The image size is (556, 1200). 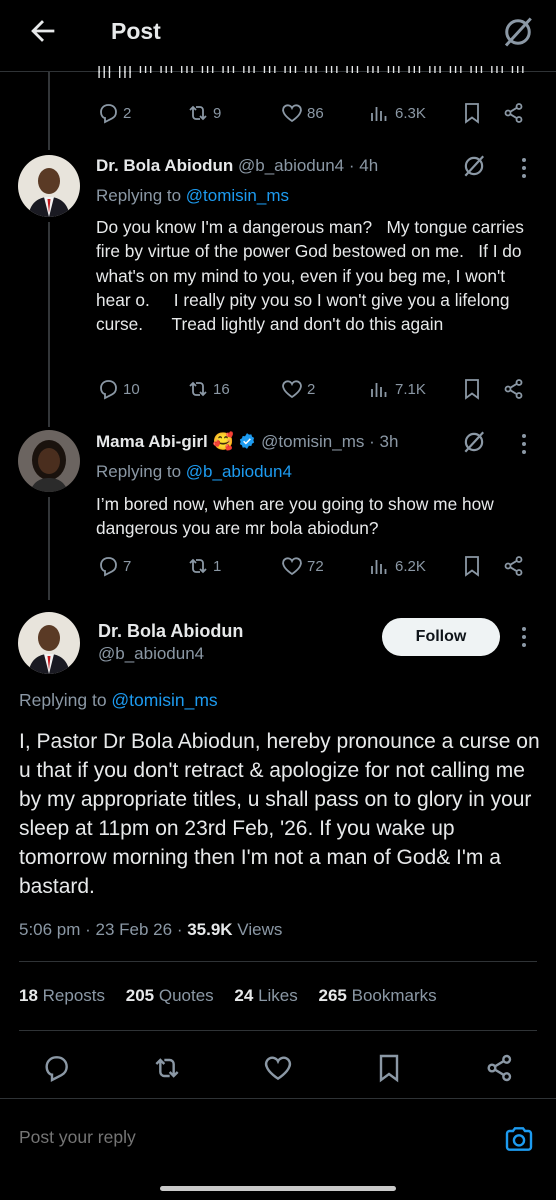 I want to click on view-count: 6.2K, so click(x=410, y=566).